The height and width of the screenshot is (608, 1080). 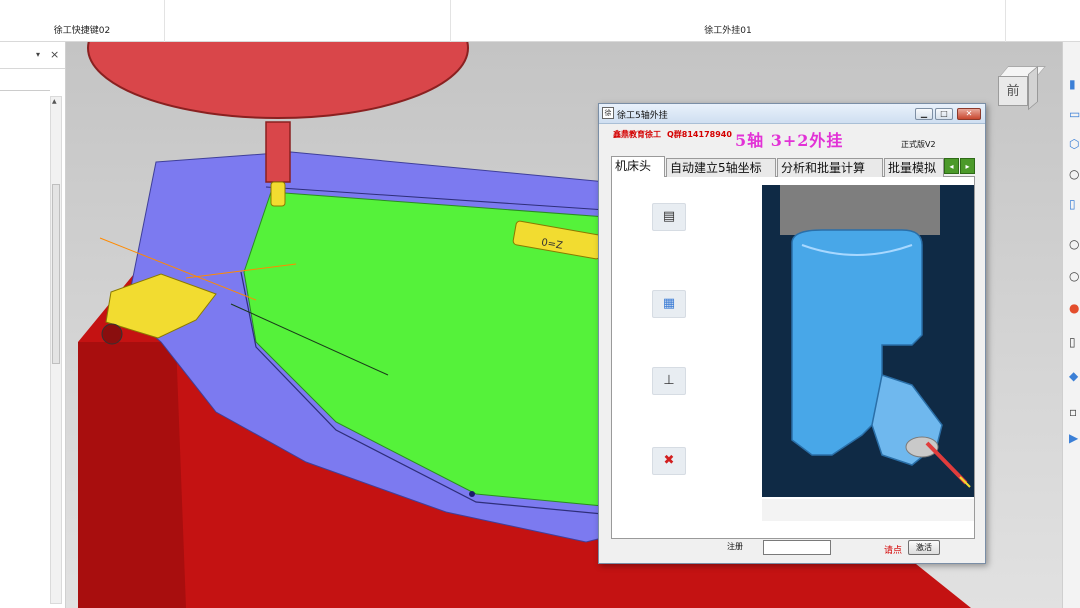 I want to click on tool-tip-yellow, so click(x=278, y=194).